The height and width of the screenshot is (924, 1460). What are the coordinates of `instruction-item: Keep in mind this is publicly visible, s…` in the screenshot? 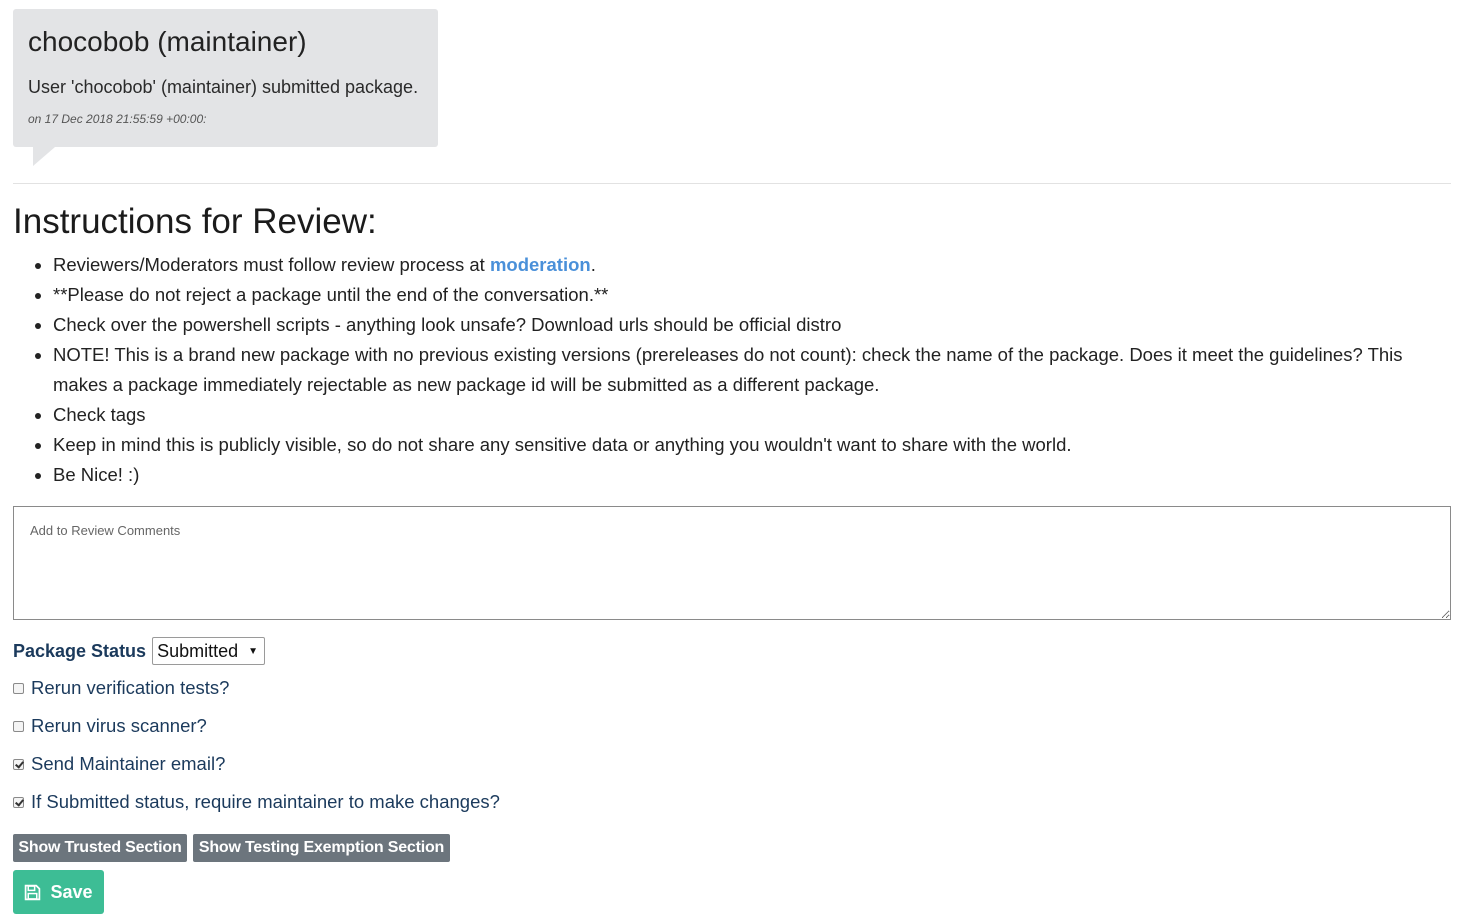 It's located at (752, 445).